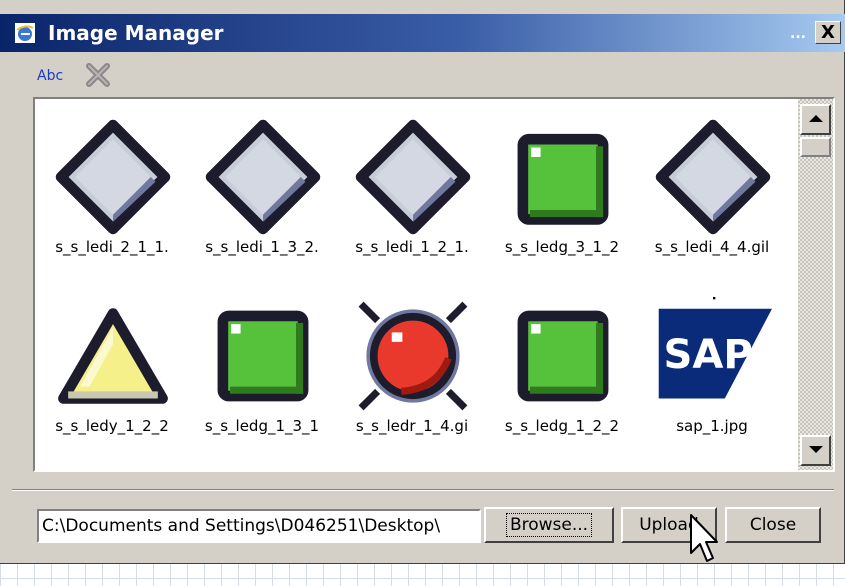 The height and width of the screenshot is (586, 845). I want to click on mouse-pointer-icon, so click(704, 538).